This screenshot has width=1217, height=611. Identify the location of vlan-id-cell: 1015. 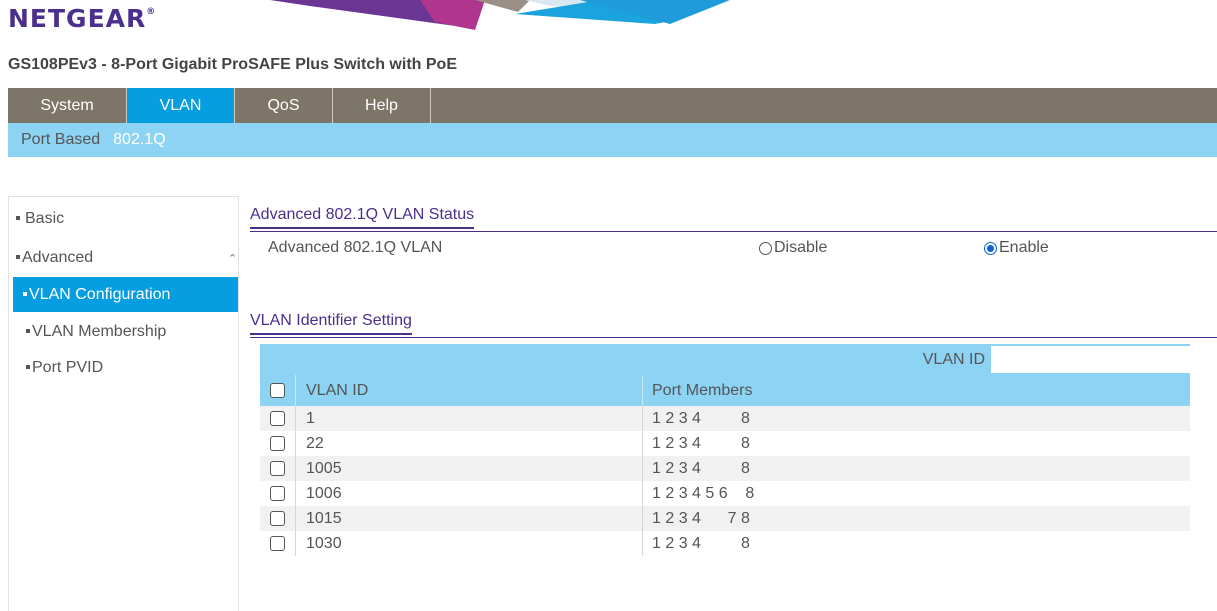
(469, 518).